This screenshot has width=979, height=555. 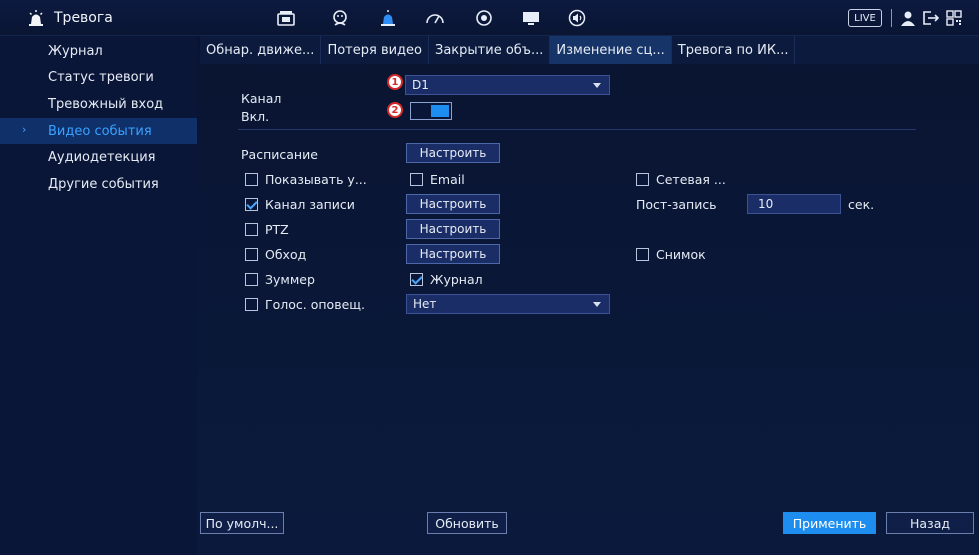 I want to click on channel-label: Канал, so click(x=261, y=98).